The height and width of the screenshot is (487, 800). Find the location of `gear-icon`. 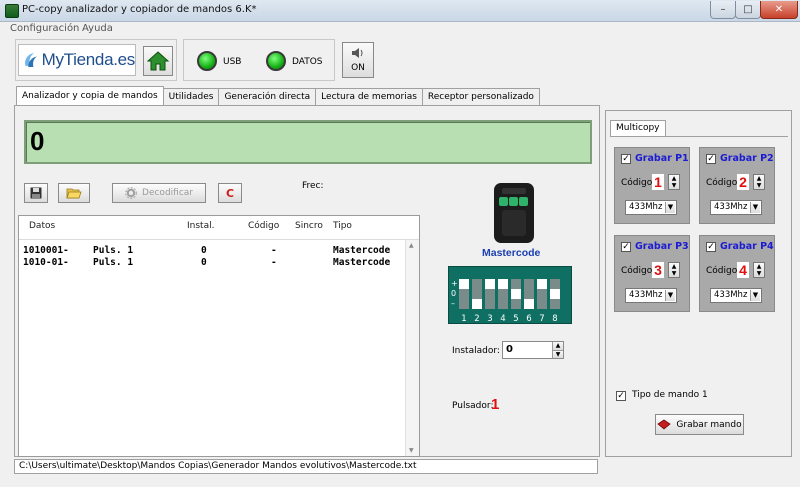

gear-icon is located at coordinates (131, 193).